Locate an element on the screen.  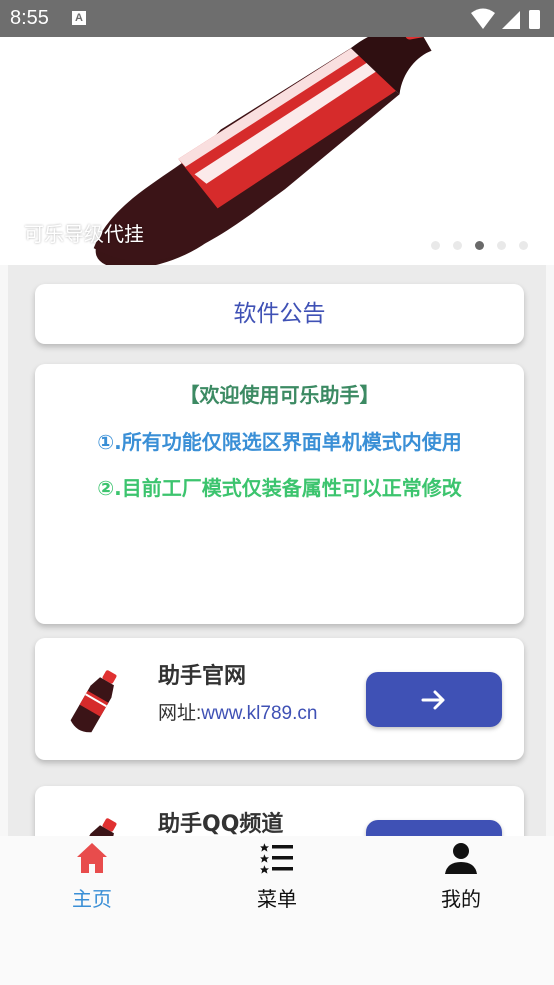
open-site-button is located at coordinates (434, 699).